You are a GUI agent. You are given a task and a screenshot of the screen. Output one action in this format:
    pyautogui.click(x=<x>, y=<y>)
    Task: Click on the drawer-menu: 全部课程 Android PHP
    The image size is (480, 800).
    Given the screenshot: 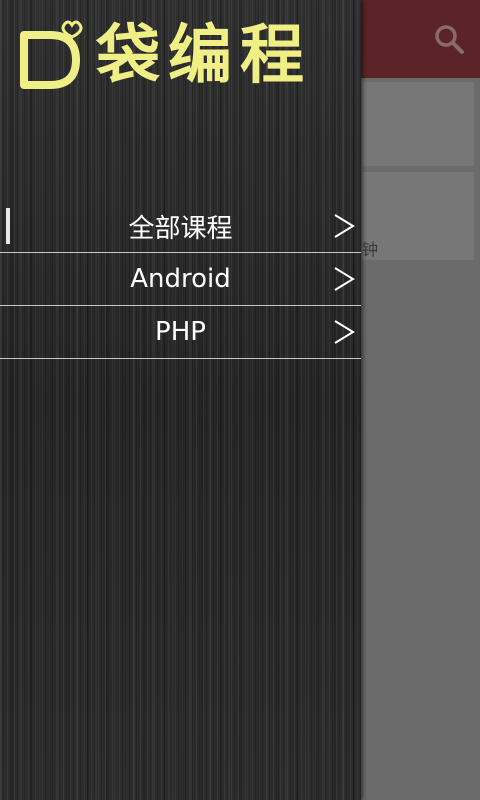 What is the action you would take?
    pyautogui.click(x=180, y=279)
    